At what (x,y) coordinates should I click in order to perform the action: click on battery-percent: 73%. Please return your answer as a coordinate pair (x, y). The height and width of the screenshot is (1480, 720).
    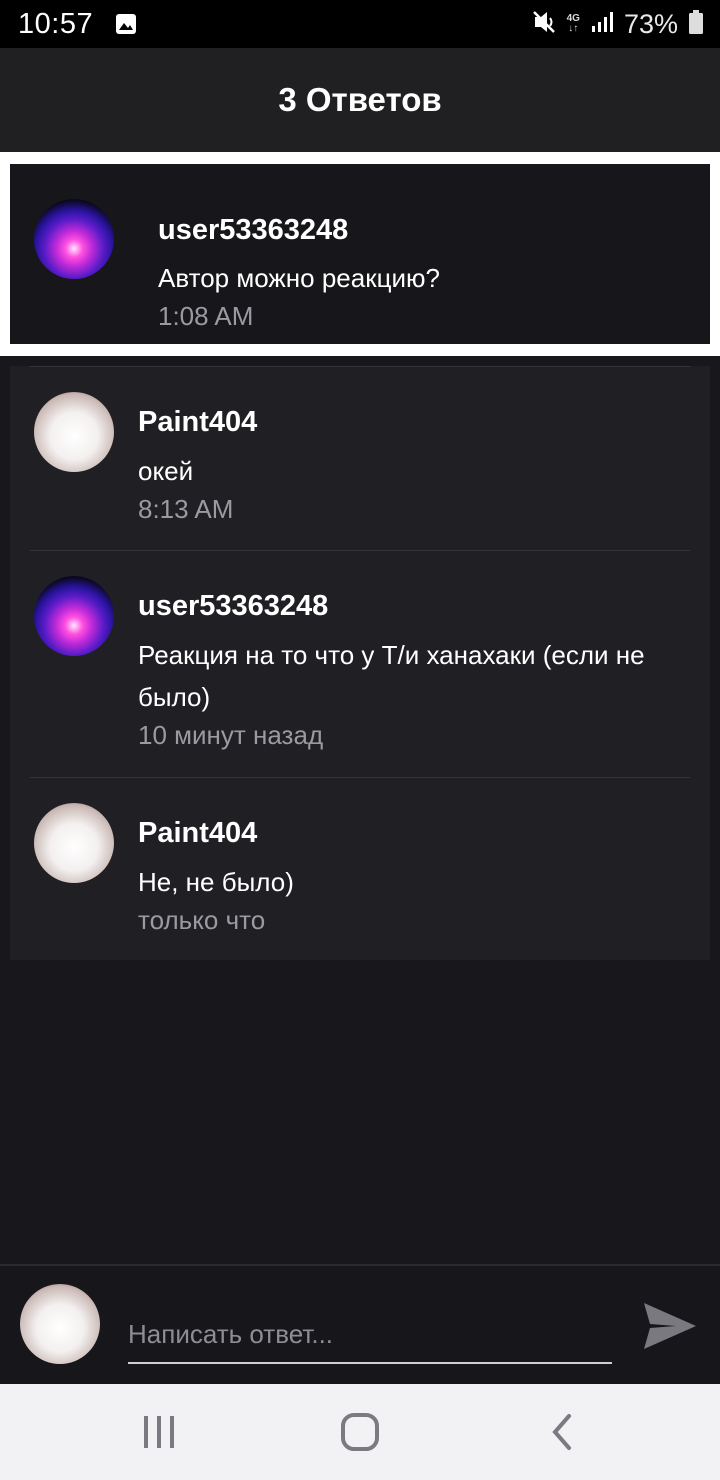
    Looking at the image, I should click on (650, 23).